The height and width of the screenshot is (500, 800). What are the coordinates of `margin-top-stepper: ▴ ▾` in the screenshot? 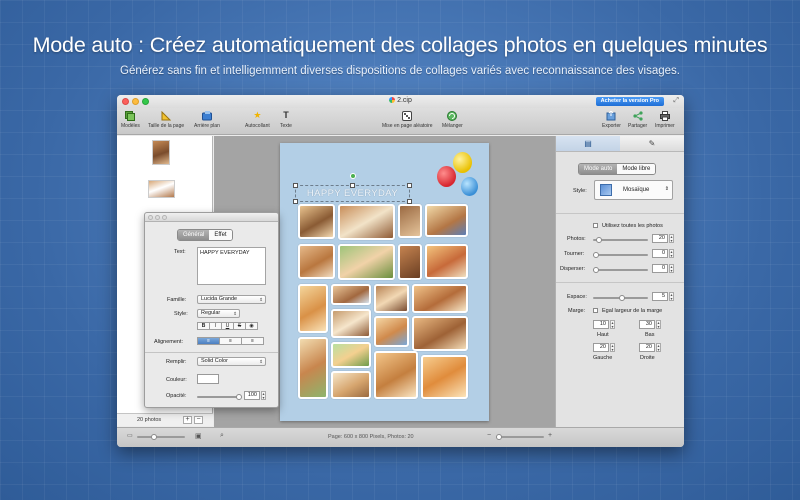 It's located at (612, 324).